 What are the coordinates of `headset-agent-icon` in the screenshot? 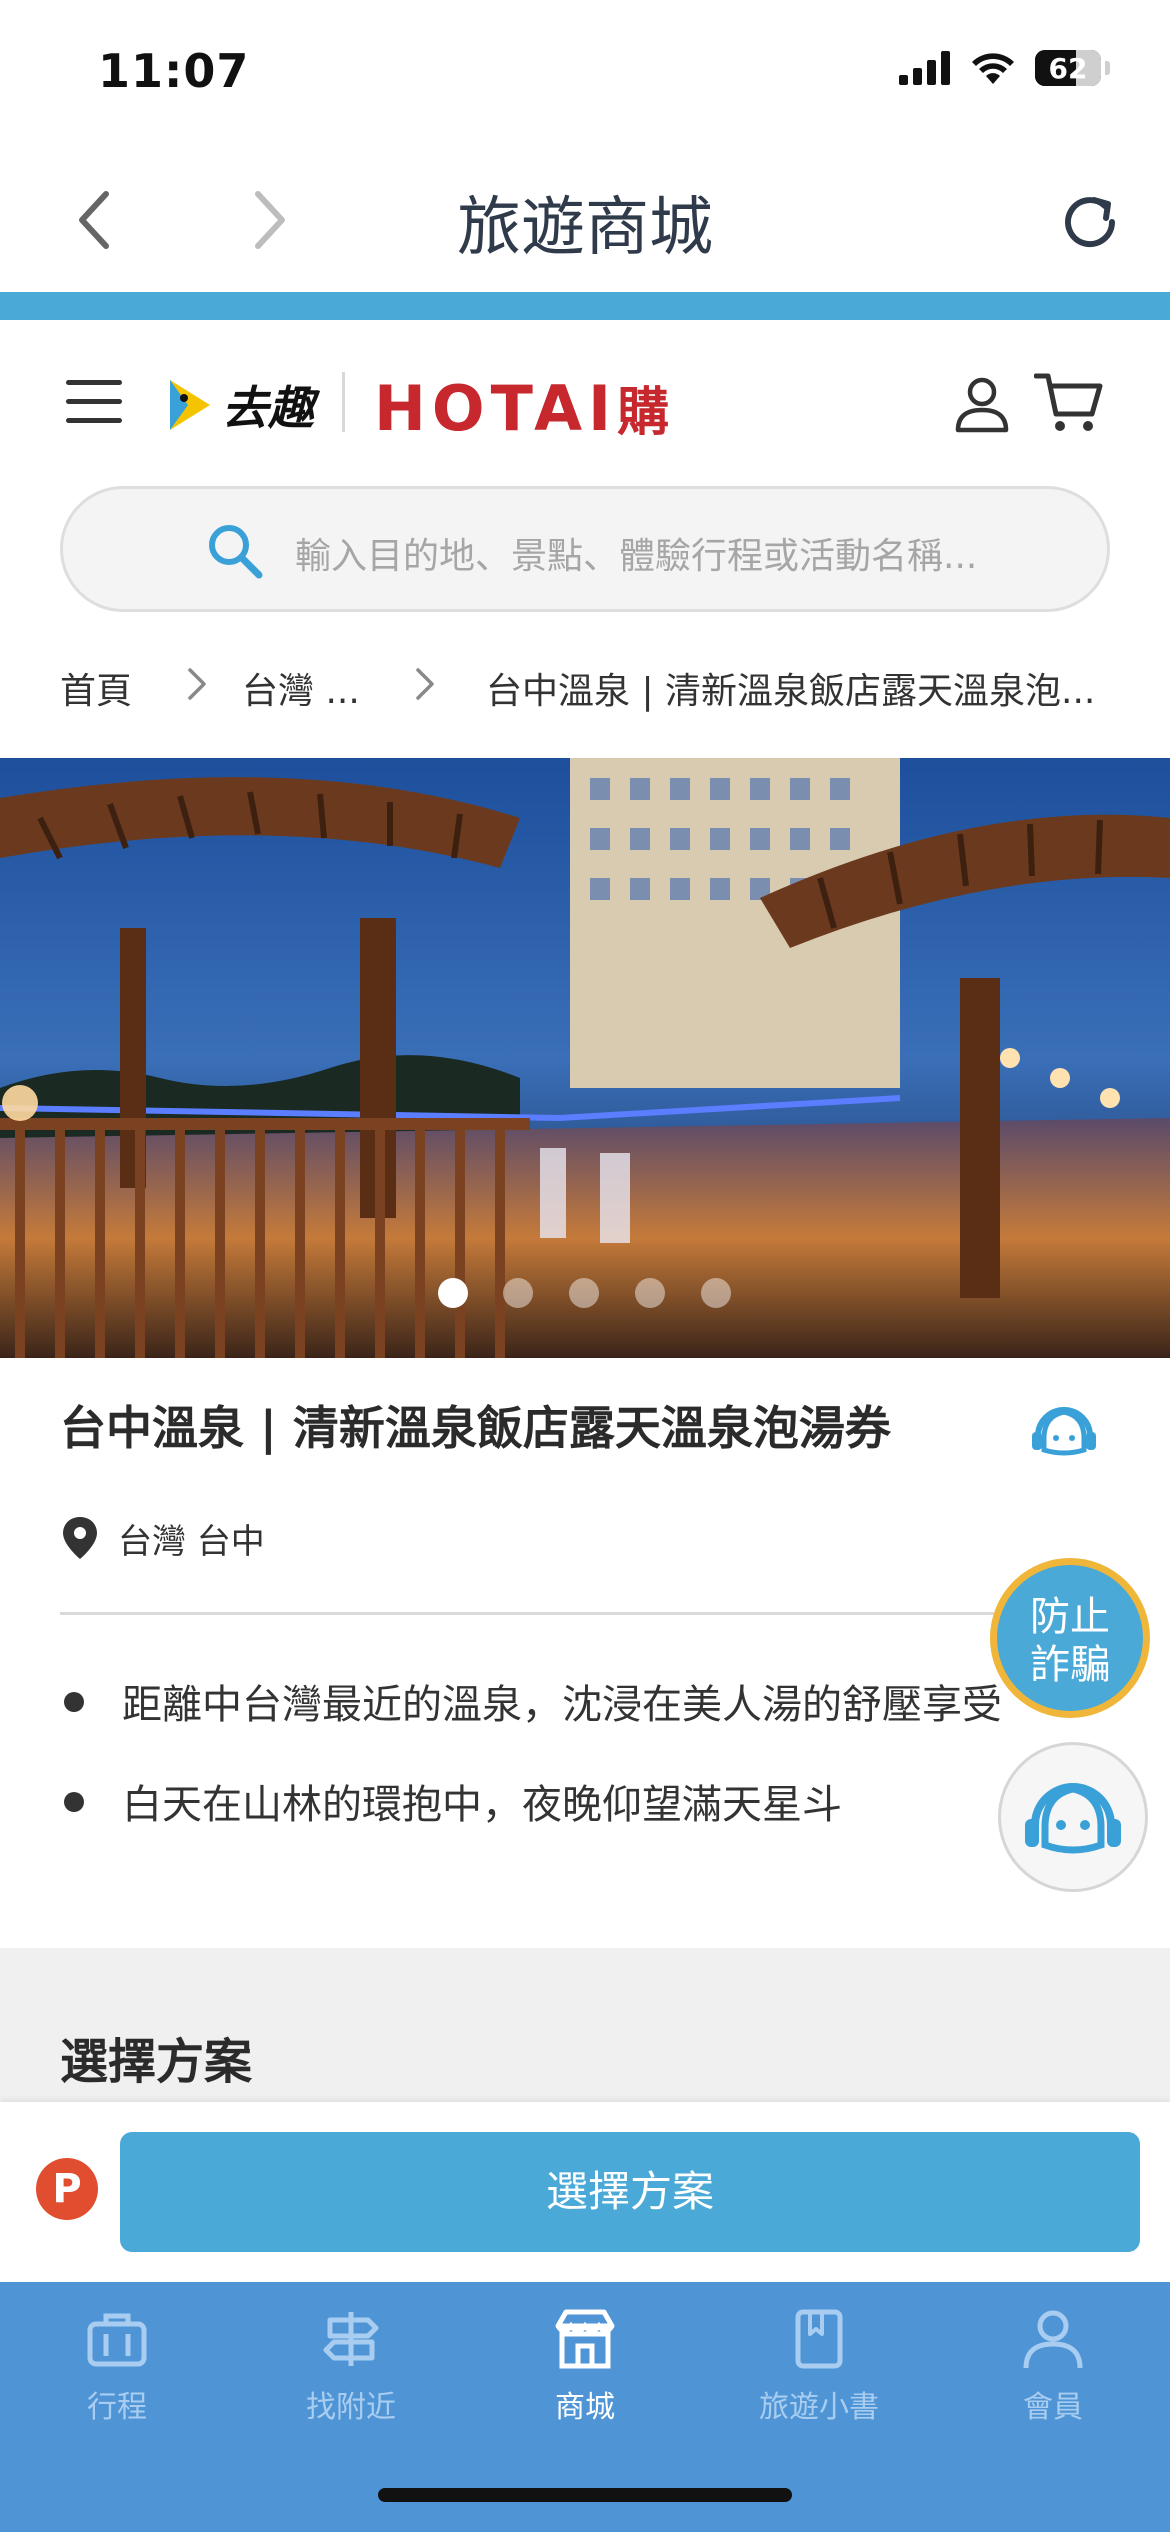 It's located at (1073, 1818).